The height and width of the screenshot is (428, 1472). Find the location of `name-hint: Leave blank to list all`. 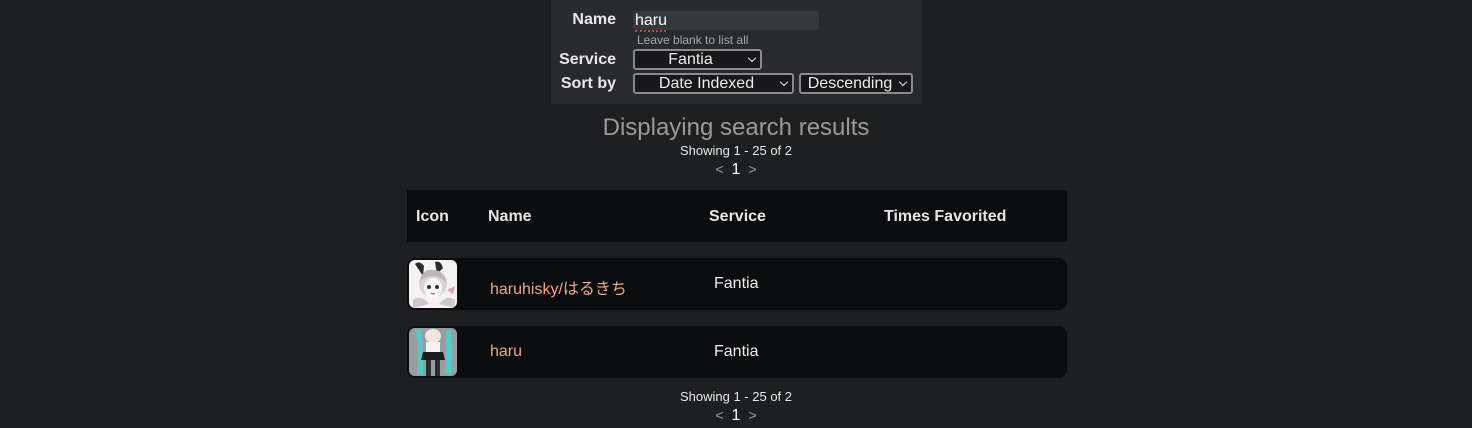

name-hint: Leave blank to list all is located at coordinates (693, 40).